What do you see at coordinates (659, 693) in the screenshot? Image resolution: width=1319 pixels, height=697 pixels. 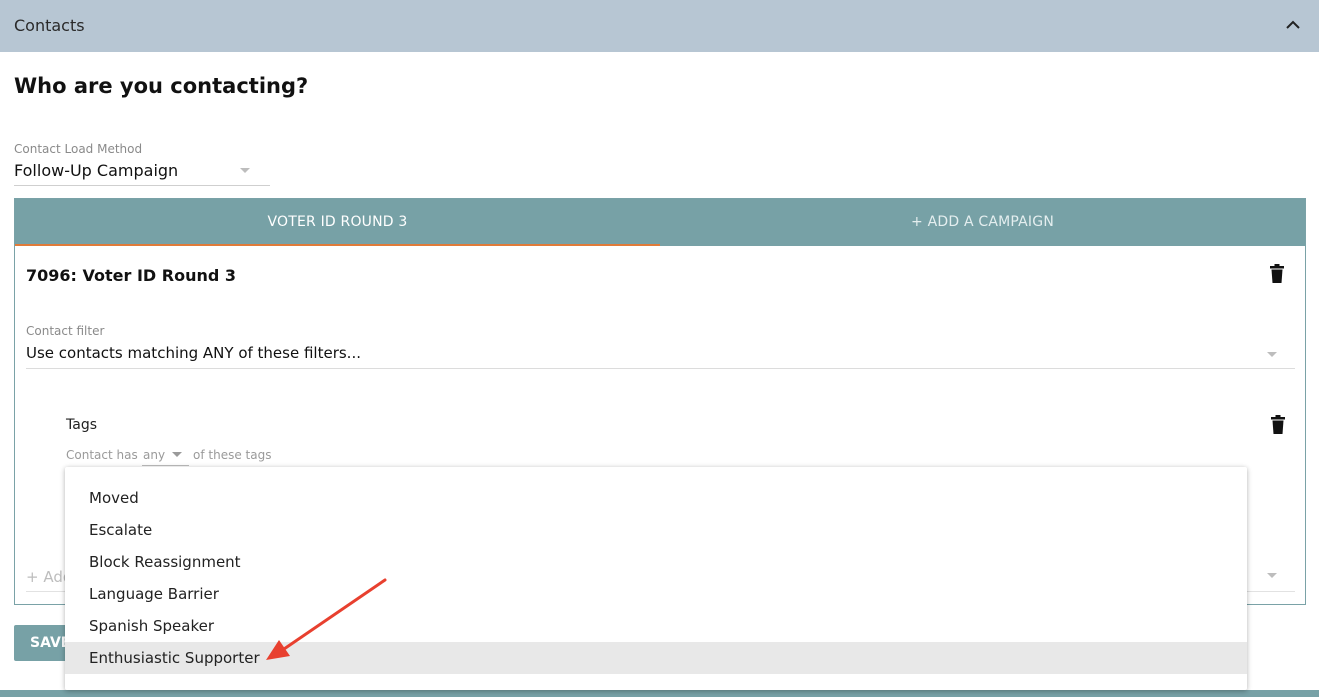 I see `bottom-bar` at bounding box center [659, 693].